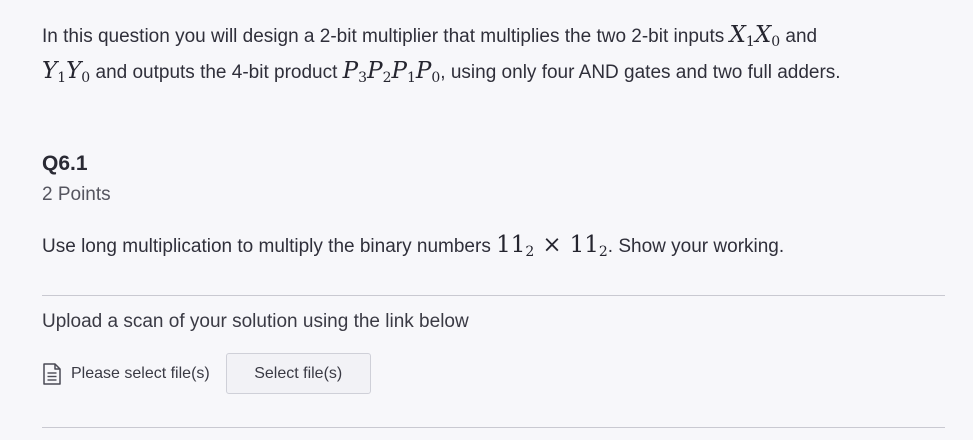  What do you see at coordinates (65, 163) in the screenshot?
I see `question-title: Q6.1` at bounding box center [65, 163].